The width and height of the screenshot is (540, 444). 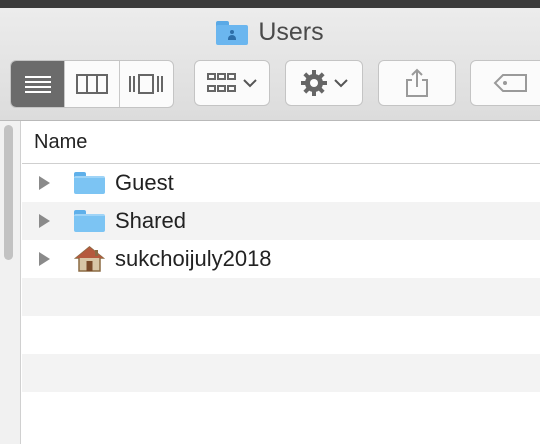 What do you see at coordinates (150, 220) in the screenshot?
I see `item-name: Shared` at bounding box center [150, 220].